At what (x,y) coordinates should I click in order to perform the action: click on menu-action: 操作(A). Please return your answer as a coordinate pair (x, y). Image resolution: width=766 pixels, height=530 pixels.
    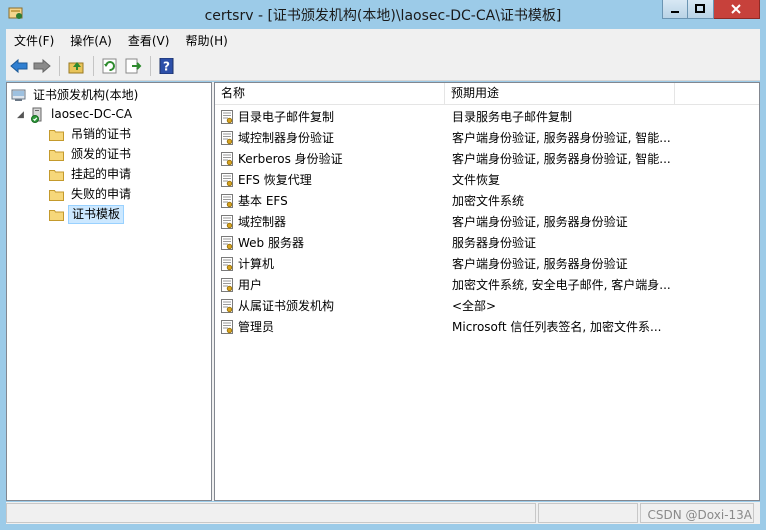
    Looking at the image, I should click on (91, 40).